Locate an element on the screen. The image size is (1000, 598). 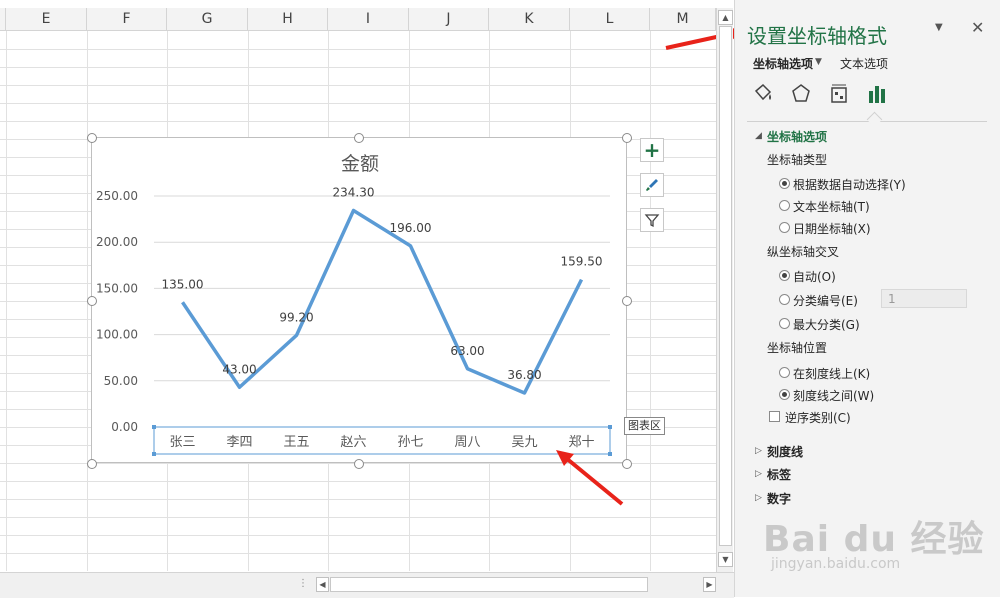
reverse-categories-label: 逆序类别(C) is located at coordinates (818, 417).